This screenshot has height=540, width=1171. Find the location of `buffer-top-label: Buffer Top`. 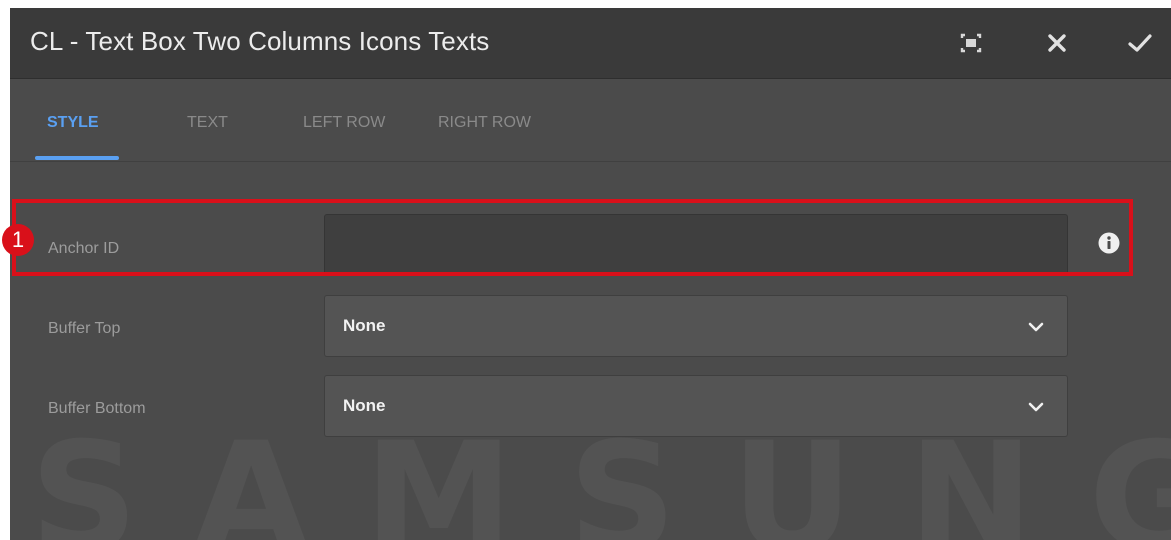

buffer-top-label: Buffer Top is located at coordinates (84, 328).